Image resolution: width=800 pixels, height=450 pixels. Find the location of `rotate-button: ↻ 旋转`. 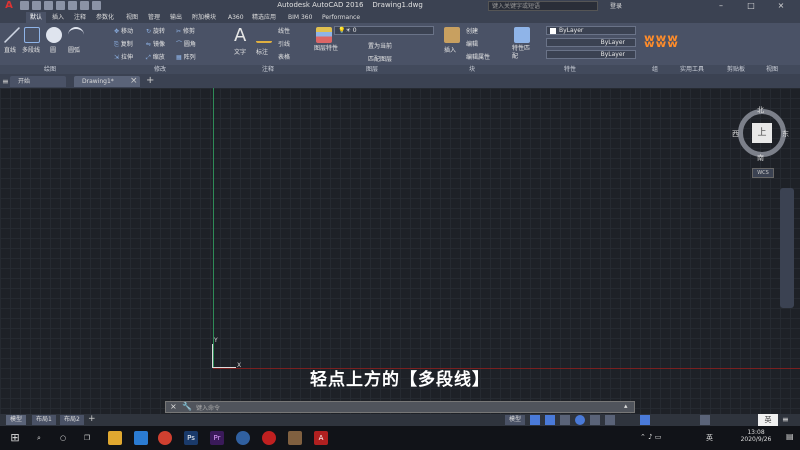

rotate-button: ↻ 旋转 is located at coordinates (155, 30).